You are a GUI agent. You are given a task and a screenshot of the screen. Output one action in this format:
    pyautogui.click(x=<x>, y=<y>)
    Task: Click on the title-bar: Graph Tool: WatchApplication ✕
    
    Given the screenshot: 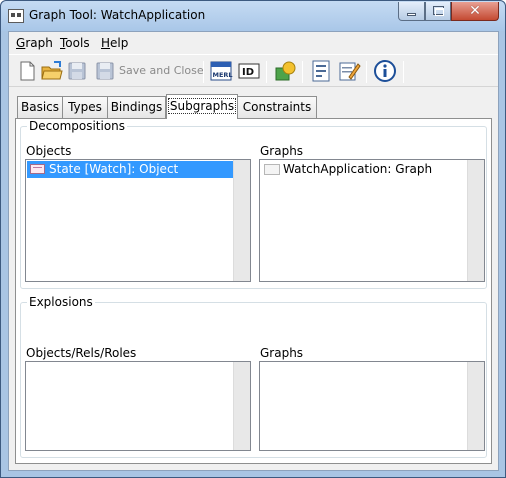 What is the action you would take?
    pyautogui.click(x=253, y=16)
    